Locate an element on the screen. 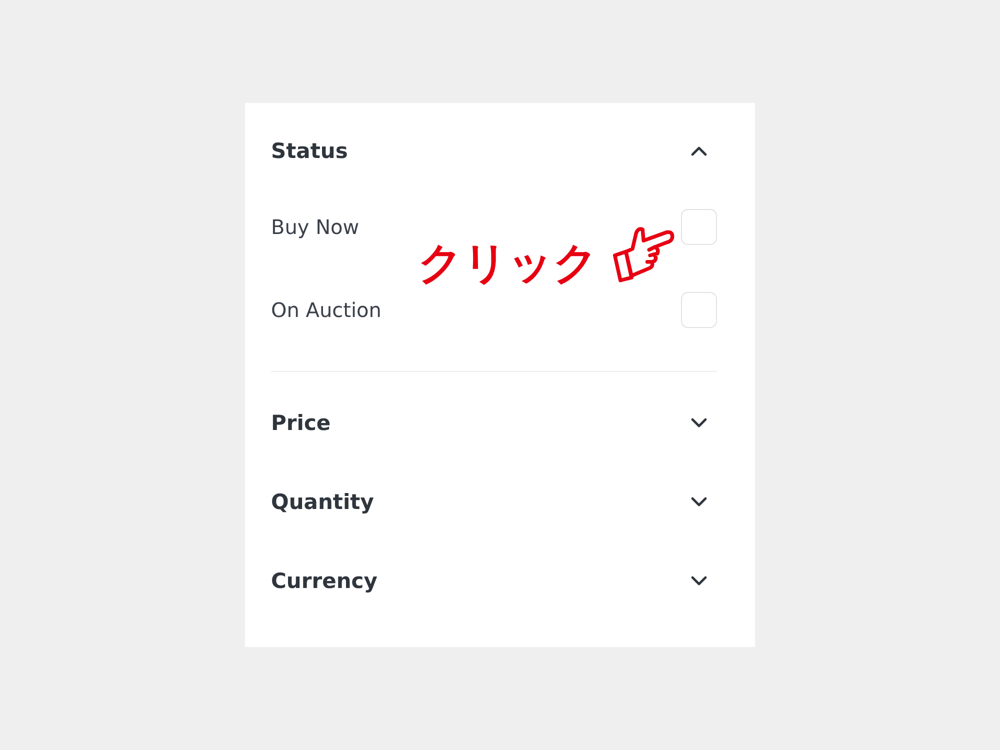 This screenshot has height=750, width=1000. annotation-text: クリック is located at coordinates (508, 264).